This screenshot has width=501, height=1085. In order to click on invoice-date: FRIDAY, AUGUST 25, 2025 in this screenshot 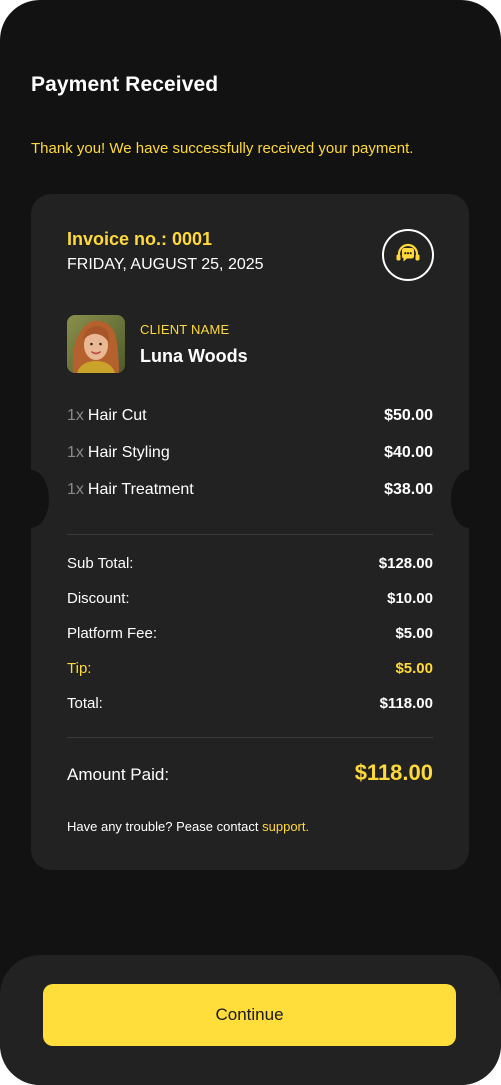, I will do `click(165, 264)`.